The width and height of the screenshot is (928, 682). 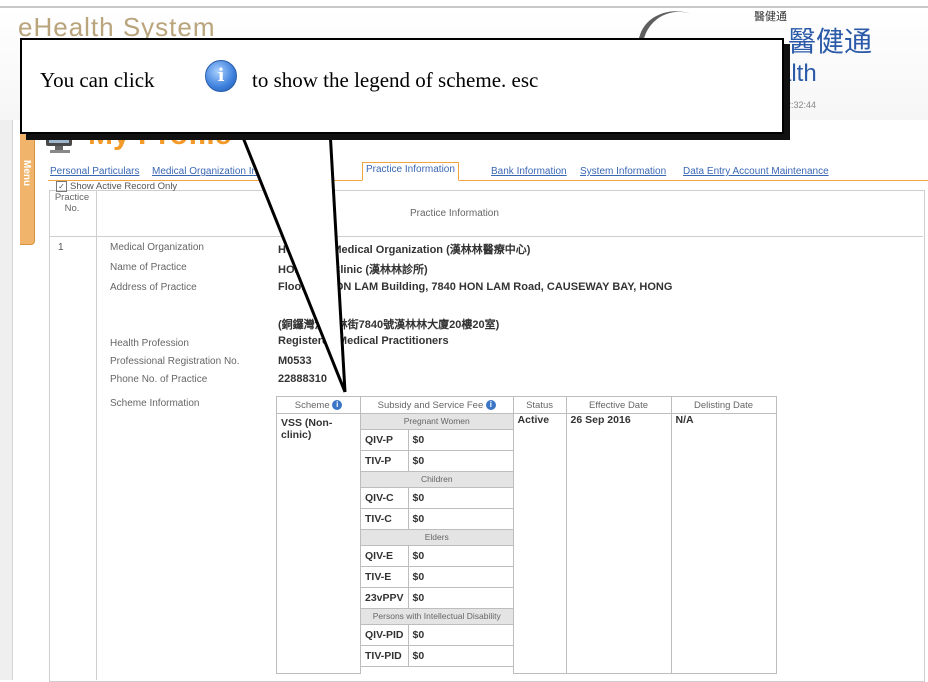 What do you see at coordinates (437, 537) in the screenshot?
I see `group-elders: Elders` at bounding box center [437, 537].